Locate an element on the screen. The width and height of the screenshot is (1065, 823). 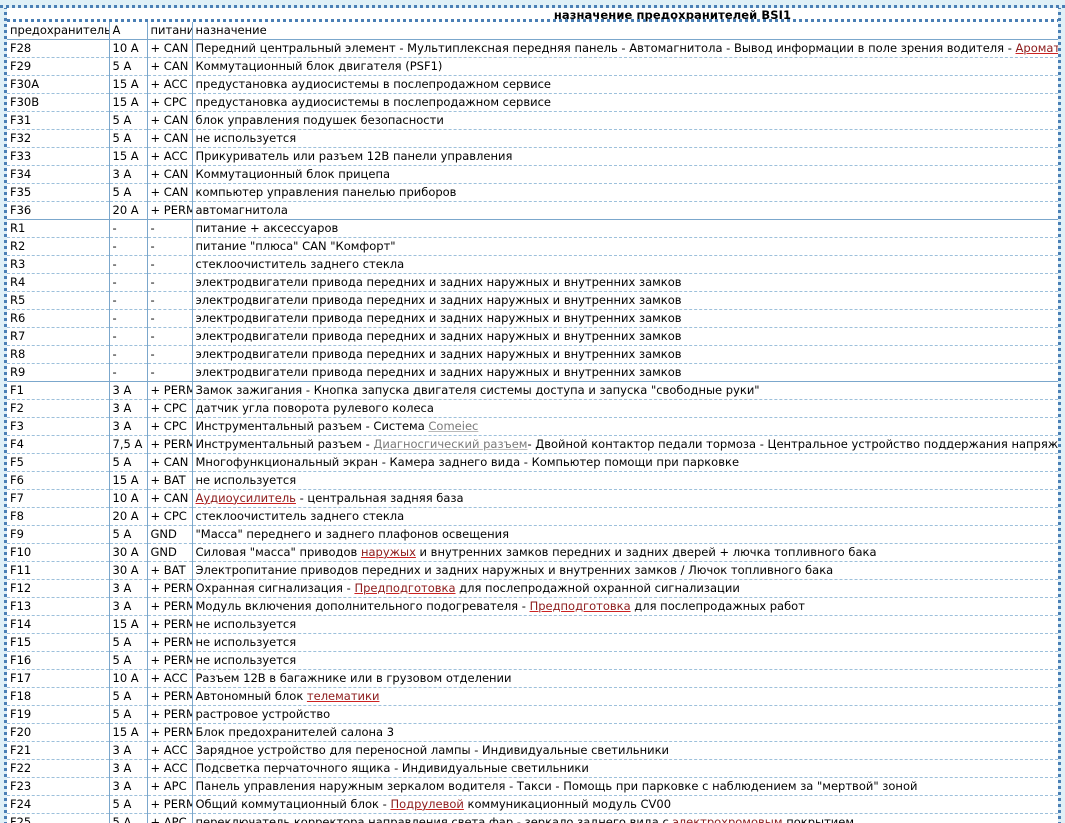
cell-description: растровое устройство is located at coordinates (625, 714).